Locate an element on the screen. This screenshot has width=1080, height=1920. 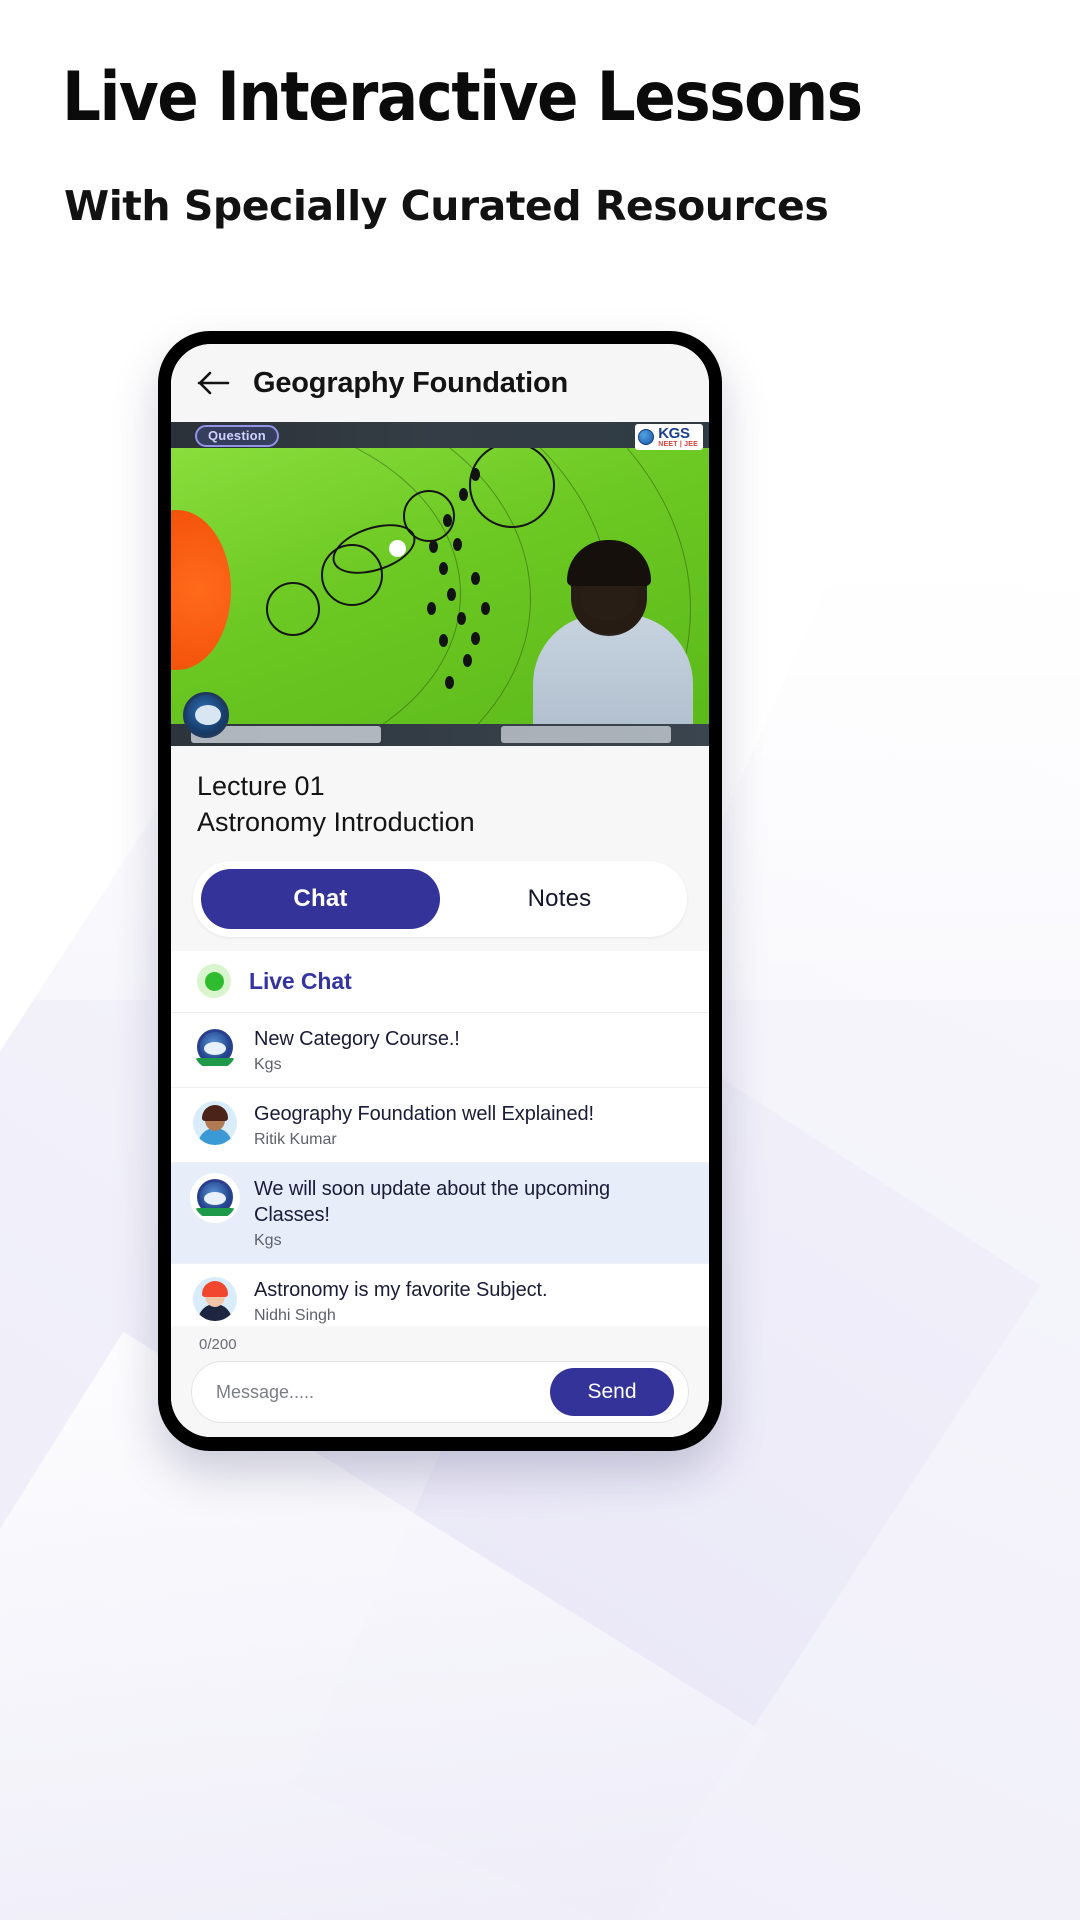
message-composer: 0/200 Message..... Send is located at coordinates (440, 1381).